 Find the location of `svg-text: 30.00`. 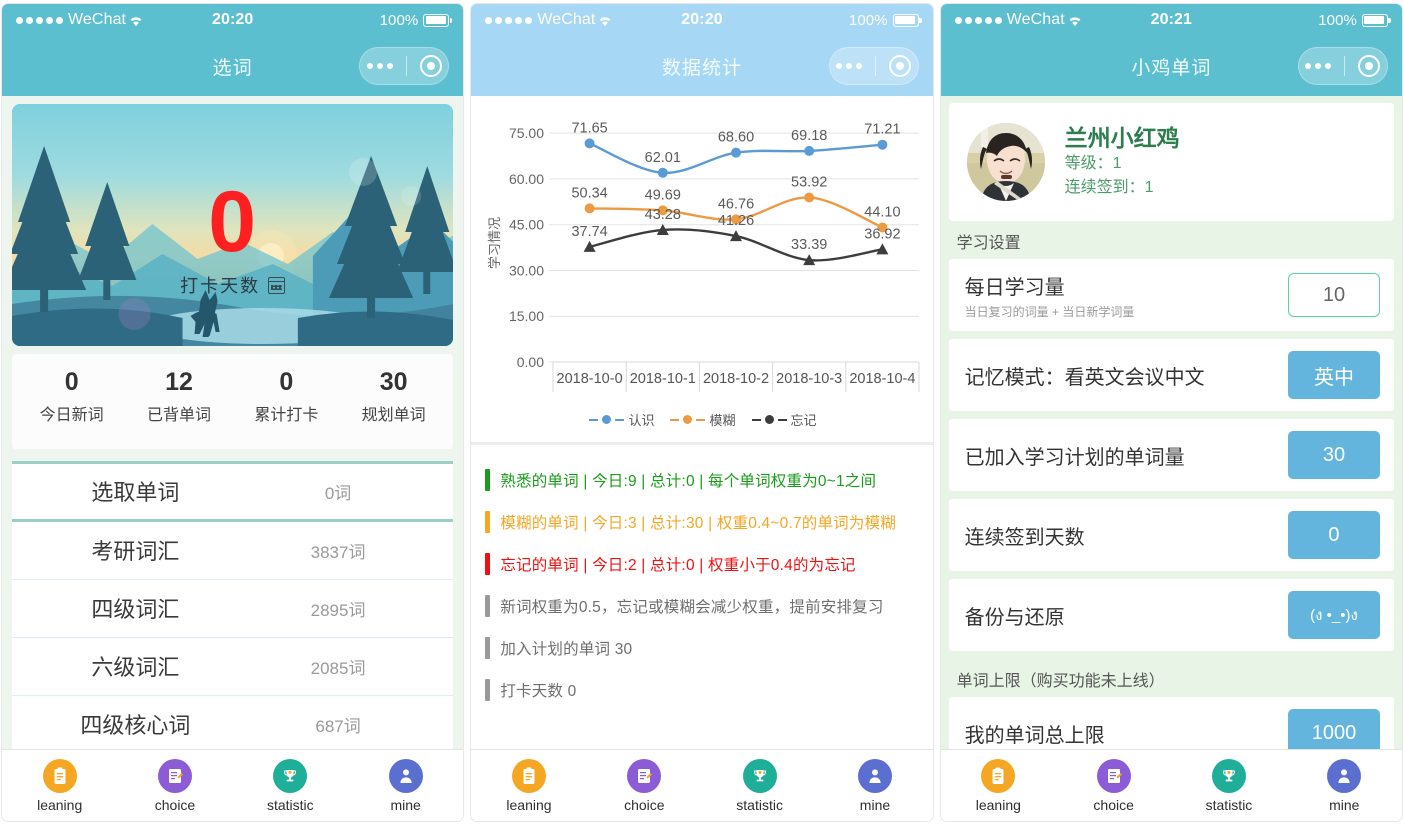

svg-text: 30.00 is located at coordinates (526, 270).